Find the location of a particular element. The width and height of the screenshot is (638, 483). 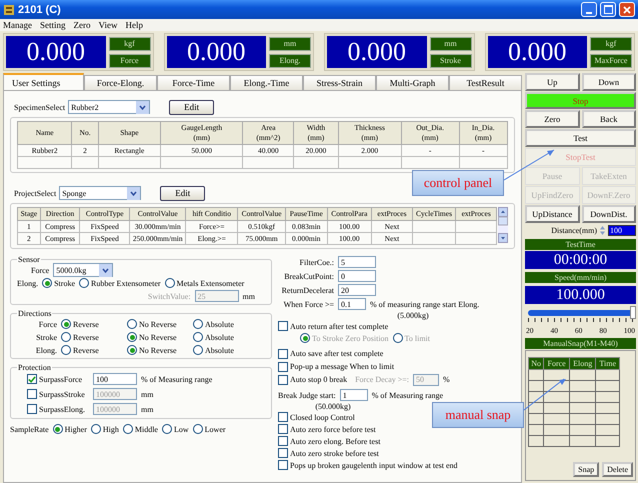

radio-button: Low is located at coordinates (175, 429).